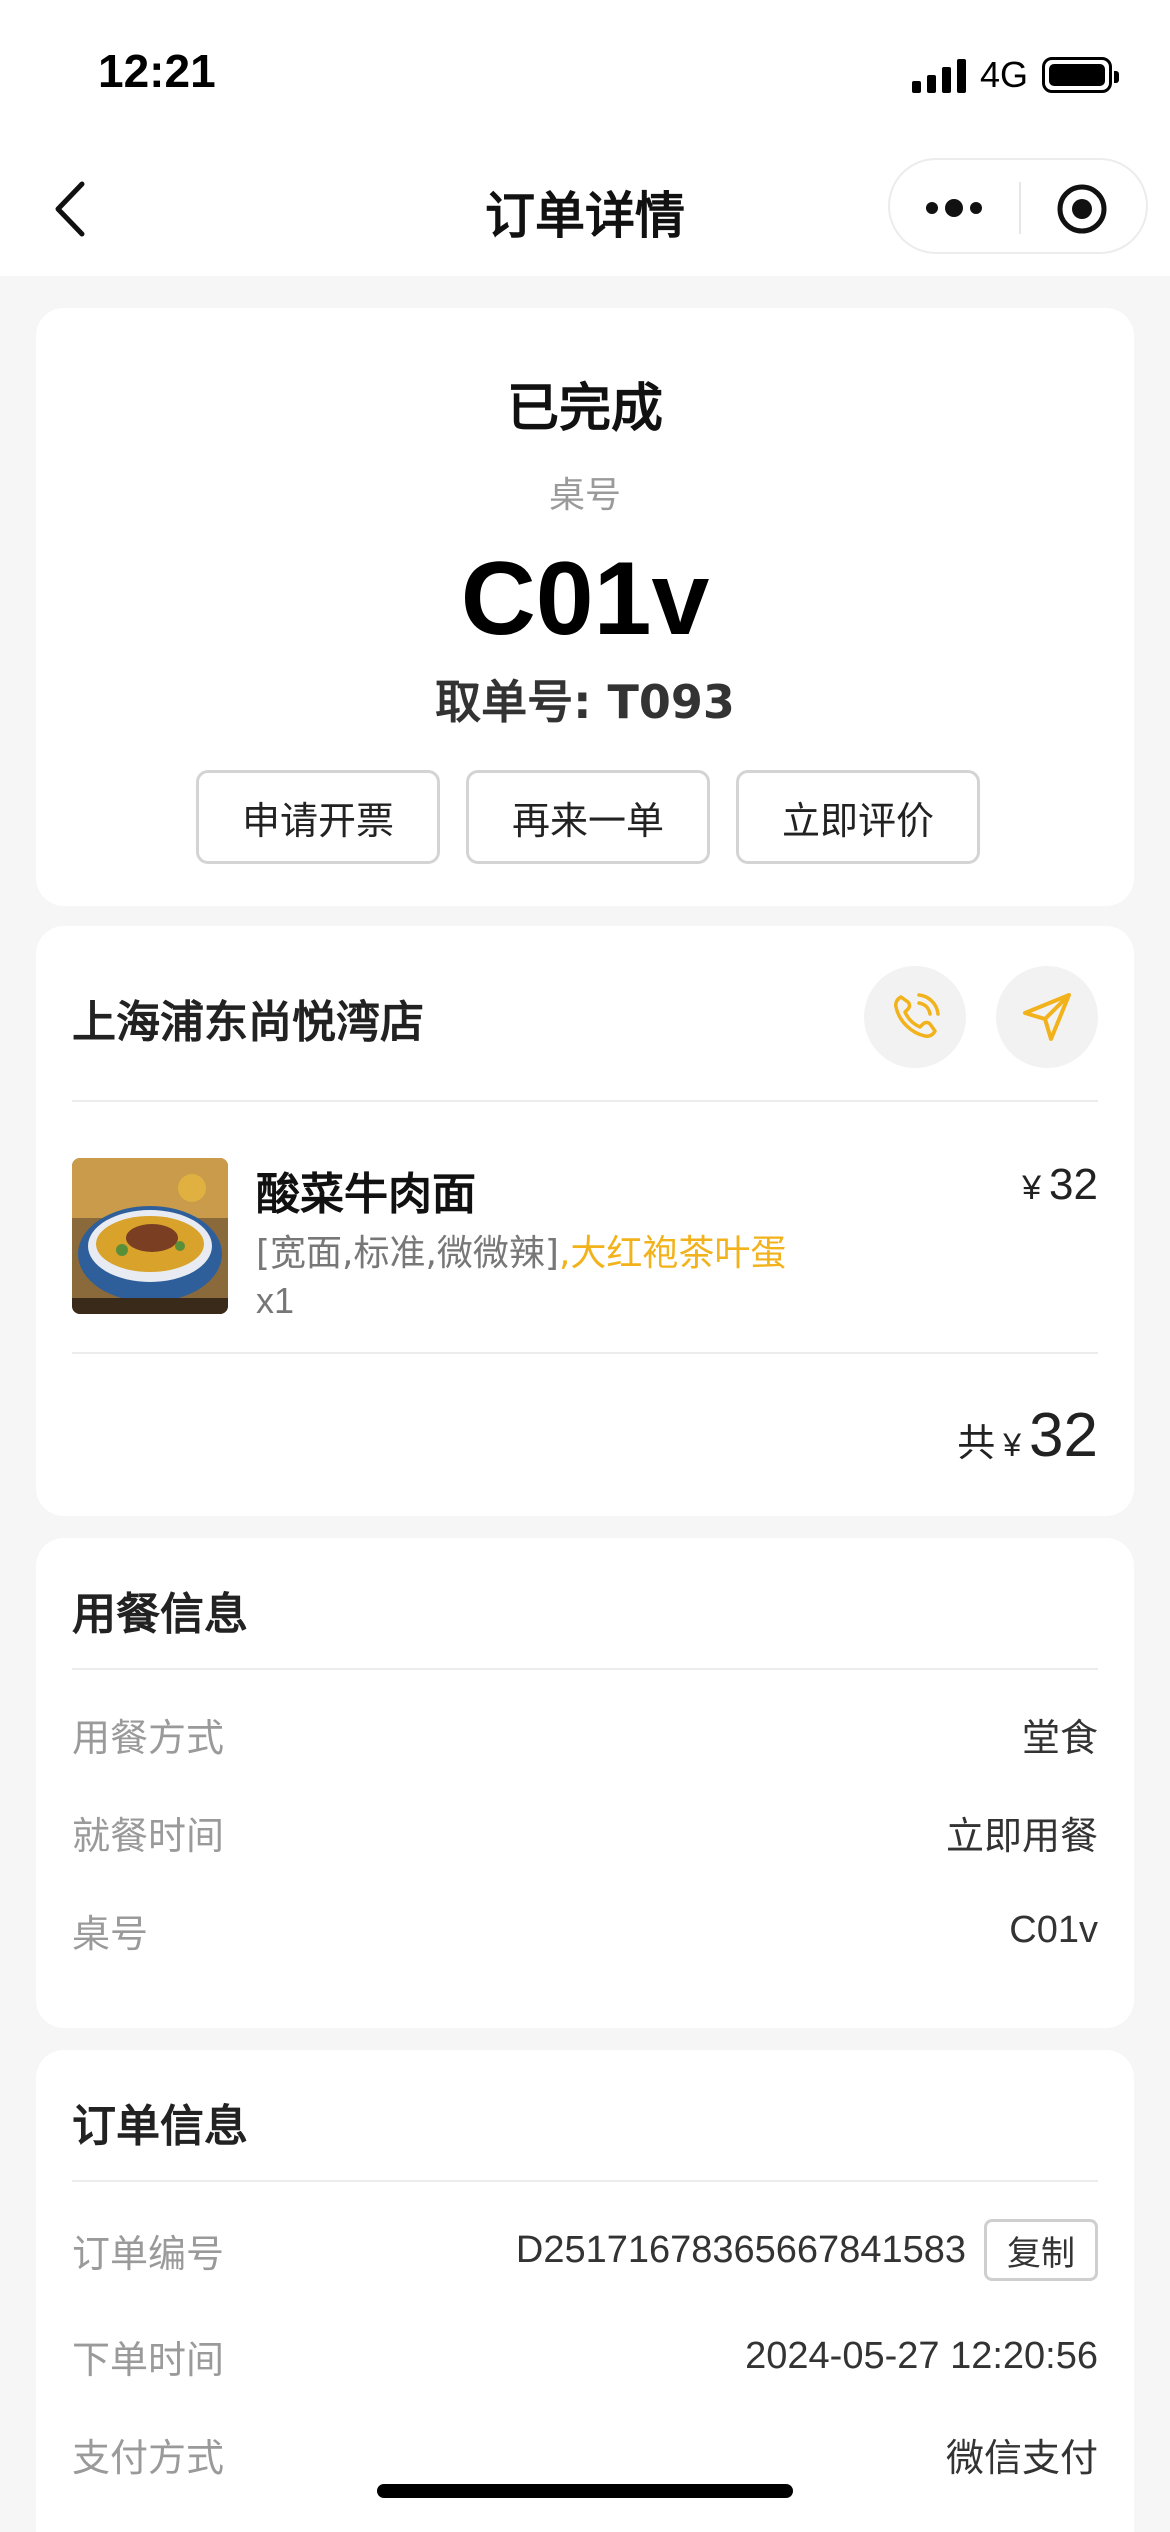 This screenshot has width=1170, height=2532. What do you see at coordinates (585, 1832) in the screenshot?
I see `info-row: 就餐时间 立即用餐` at bounding box center [585, 1832].